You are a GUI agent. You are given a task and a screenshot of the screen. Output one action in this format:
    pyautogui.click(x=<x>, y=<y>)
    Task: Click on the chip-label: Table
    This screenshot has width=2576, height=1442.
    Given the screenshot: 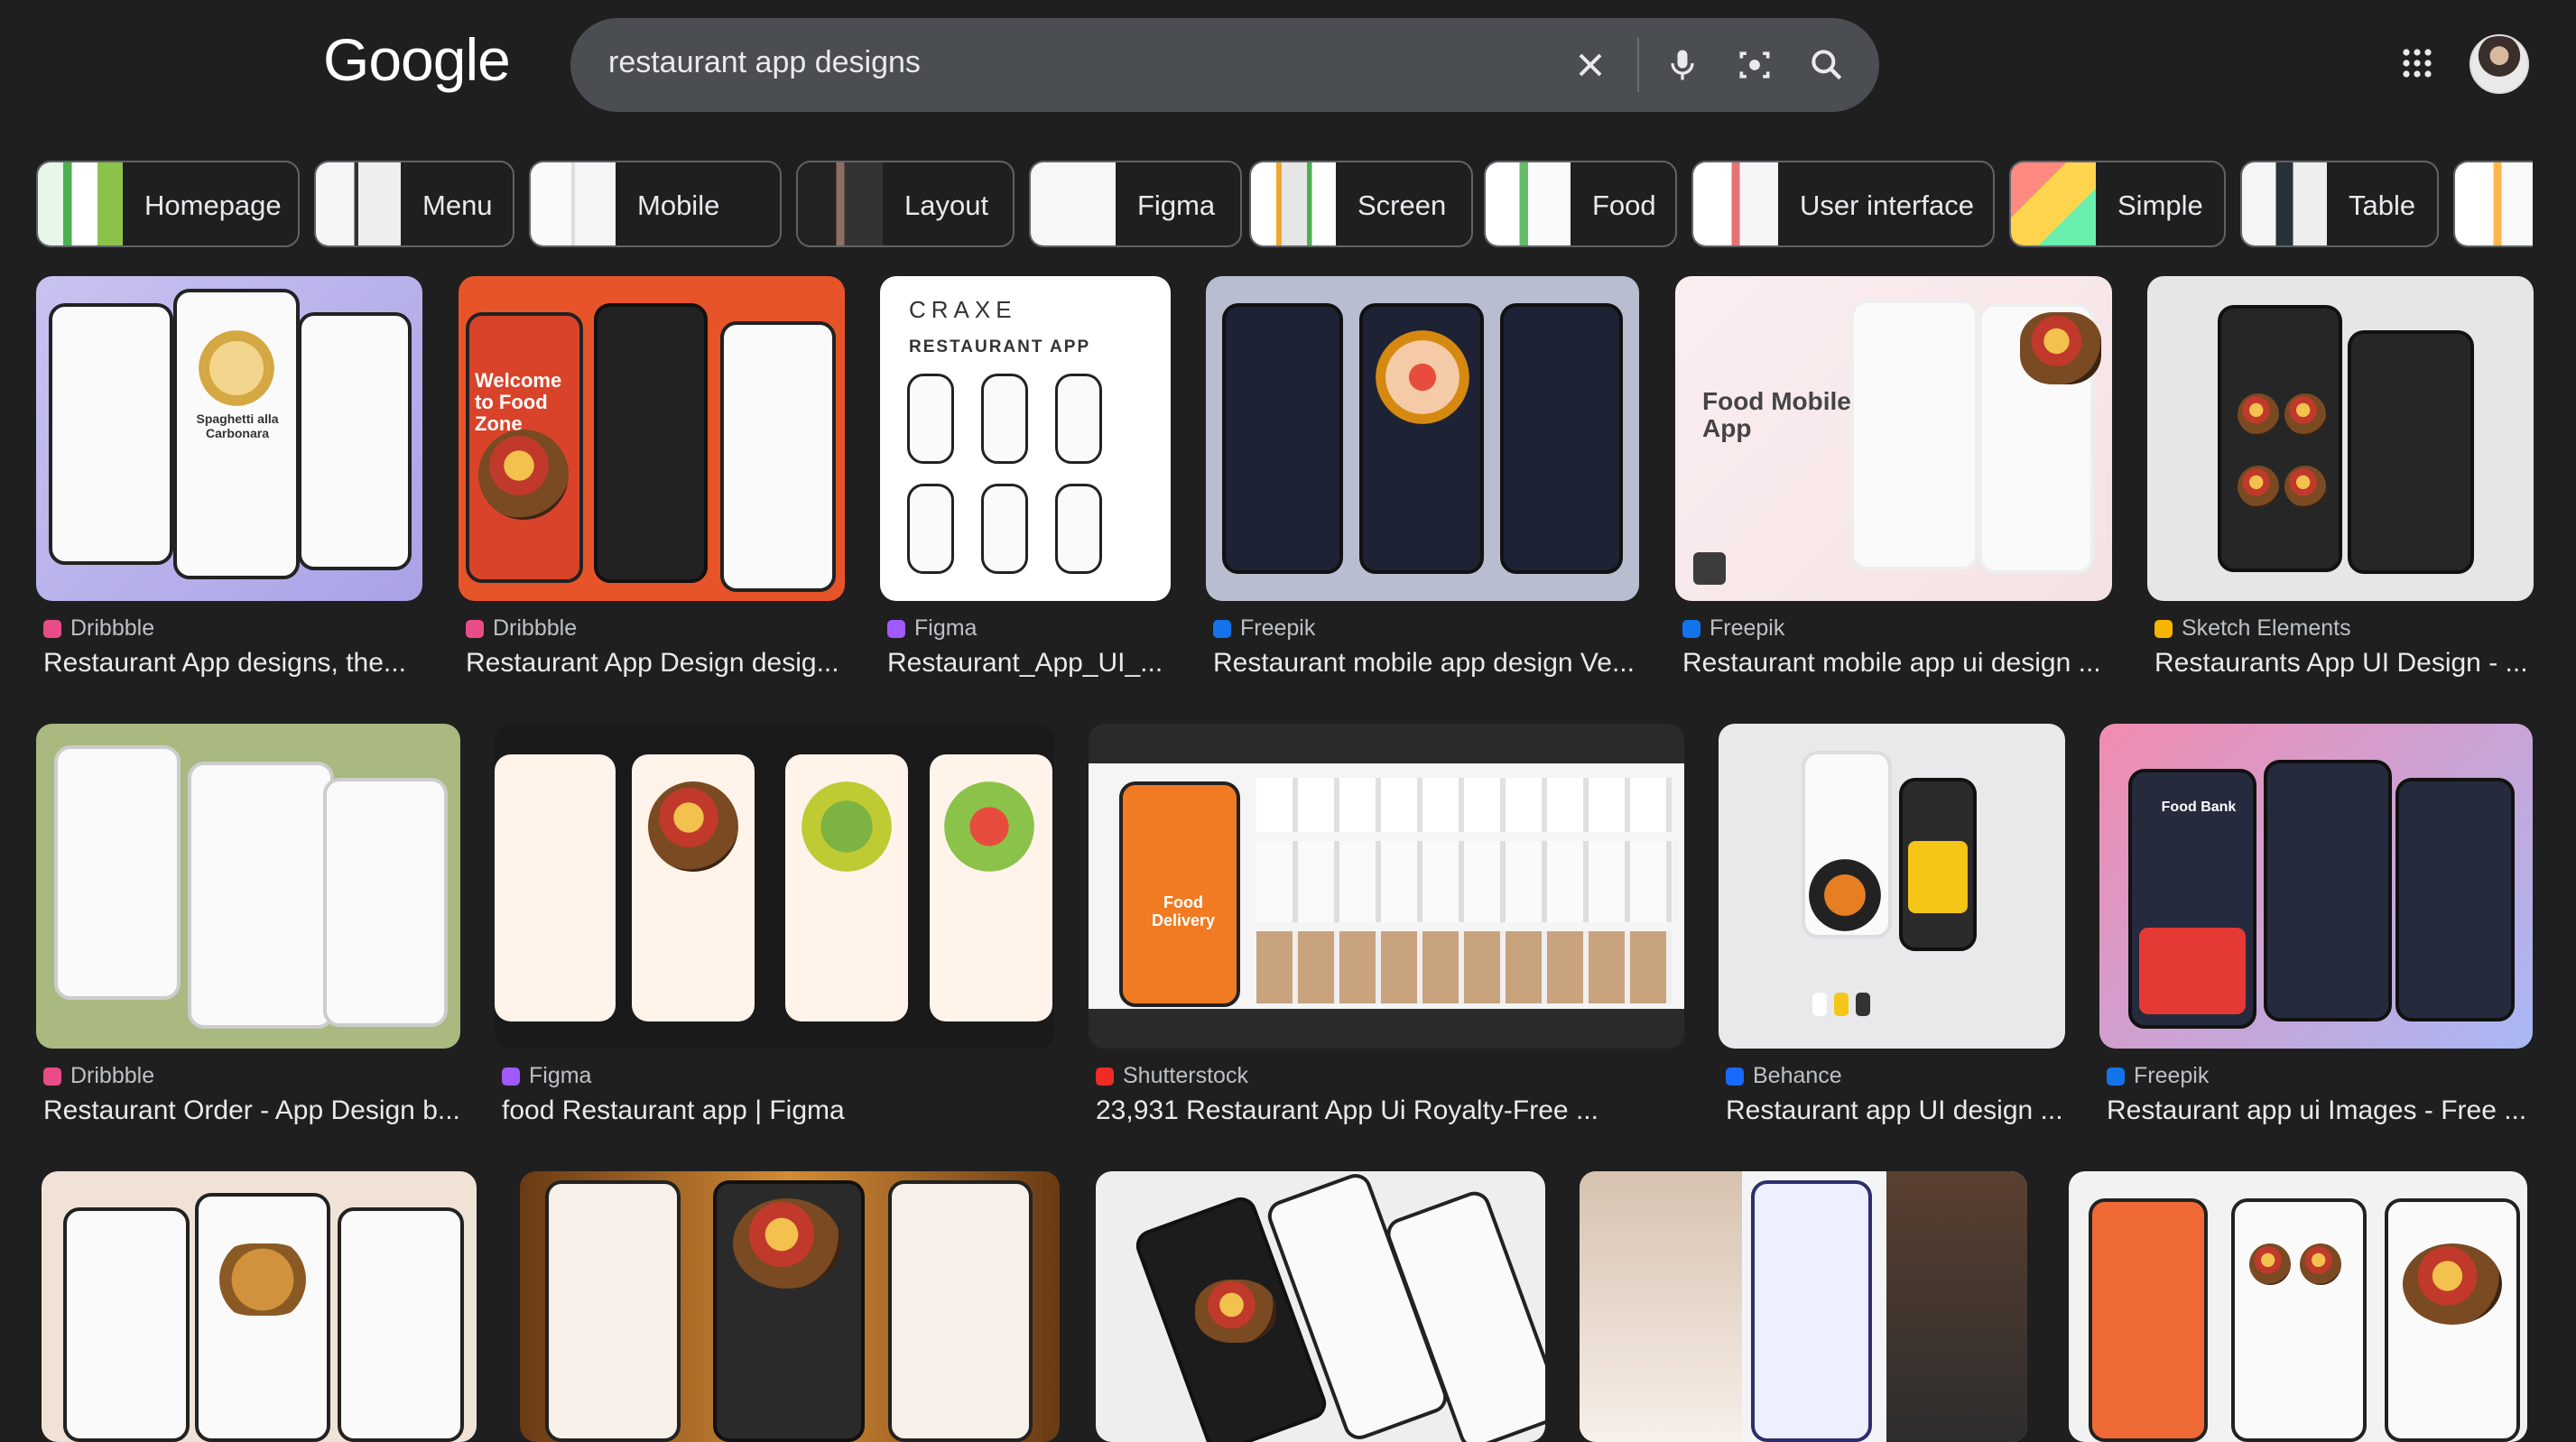 What is the action you would take?
    pyautogui.click(x=2382, y=205)
    